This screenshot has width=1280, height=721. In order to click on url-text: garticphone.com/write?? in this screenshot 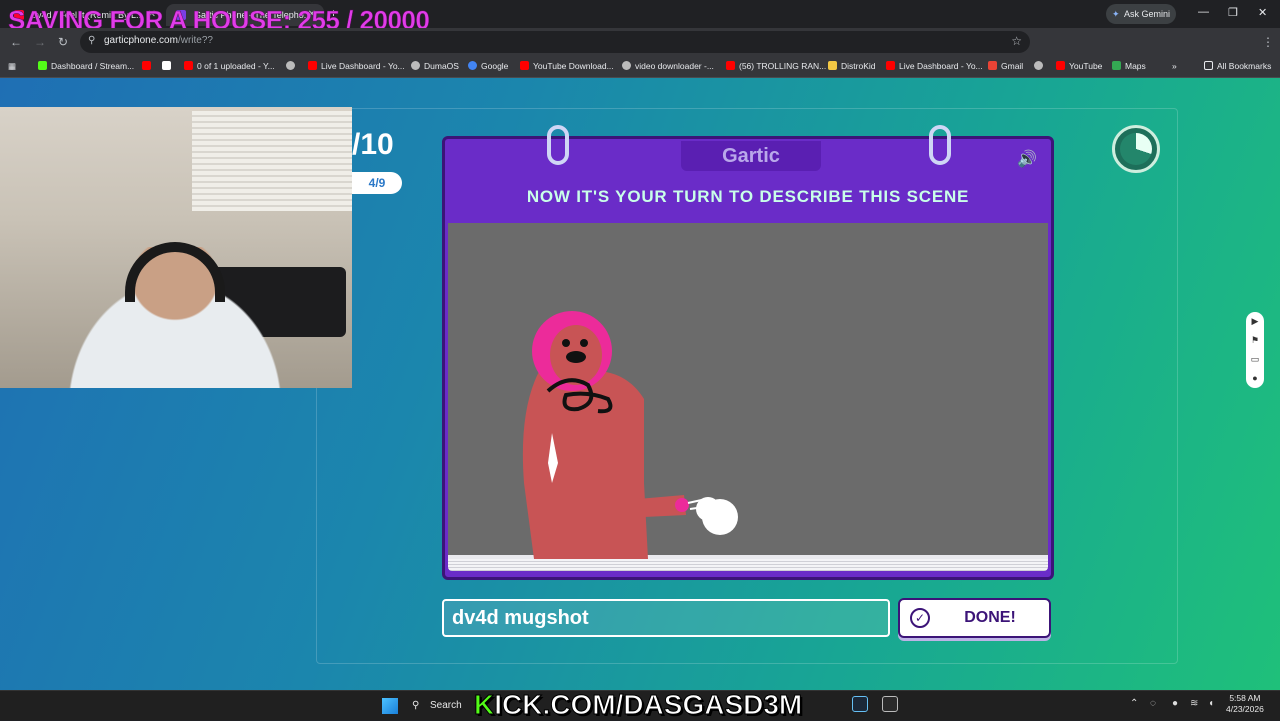, I will do `click(158, 40)`.